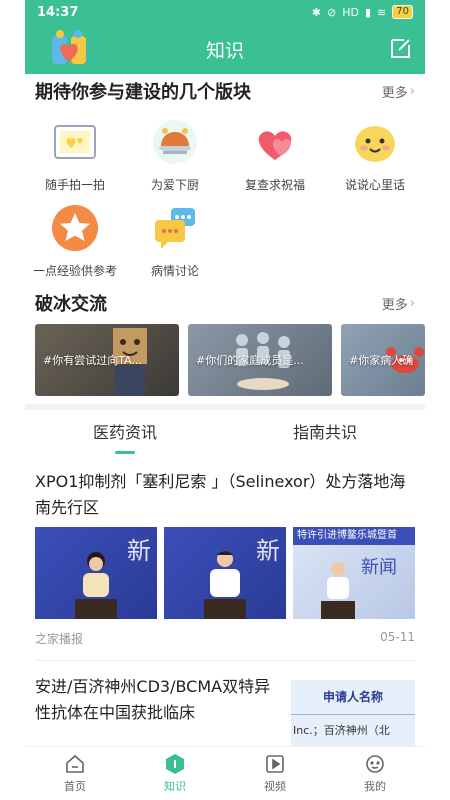 This screenshot has width=450, height=800. I want to click on emoji-face-icon, so click(375, 144).